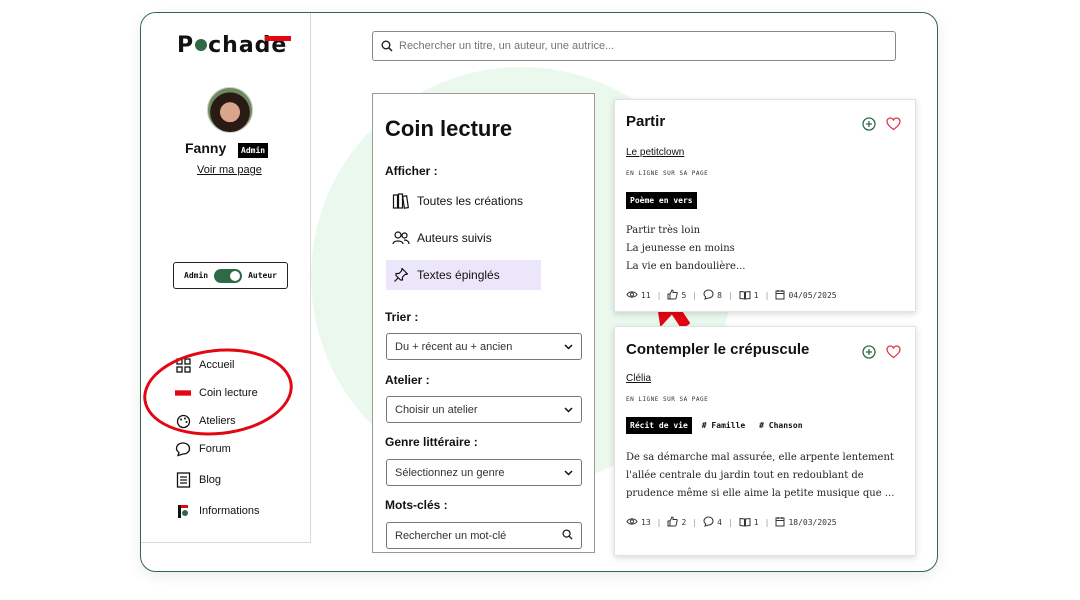 This screenshot has height=600, width=1080. I want to click on sort-select: Du + récent au + ancien, so click(484, 346).